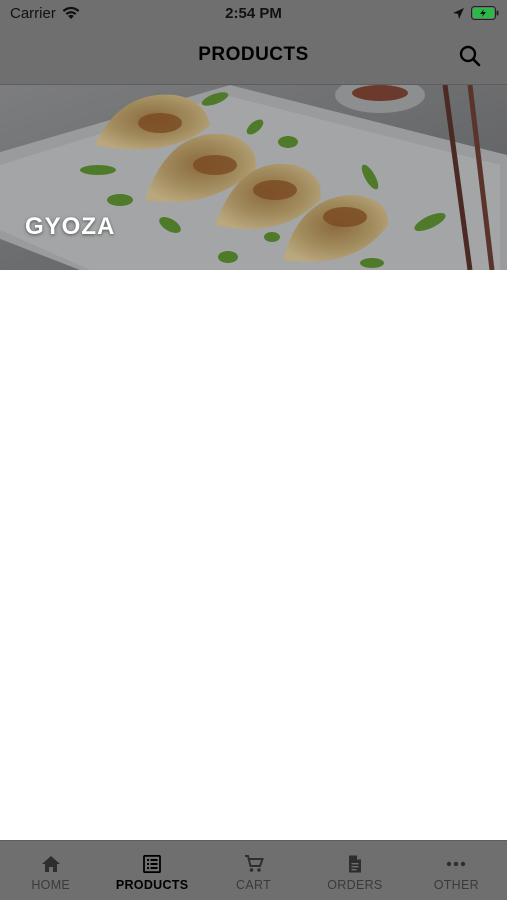 The height and width of the screenshot is (900, 507). What do you see at coordinates (485, 13) in the screenshot?
I see `battery-icon` at bounding box center [485, 13].